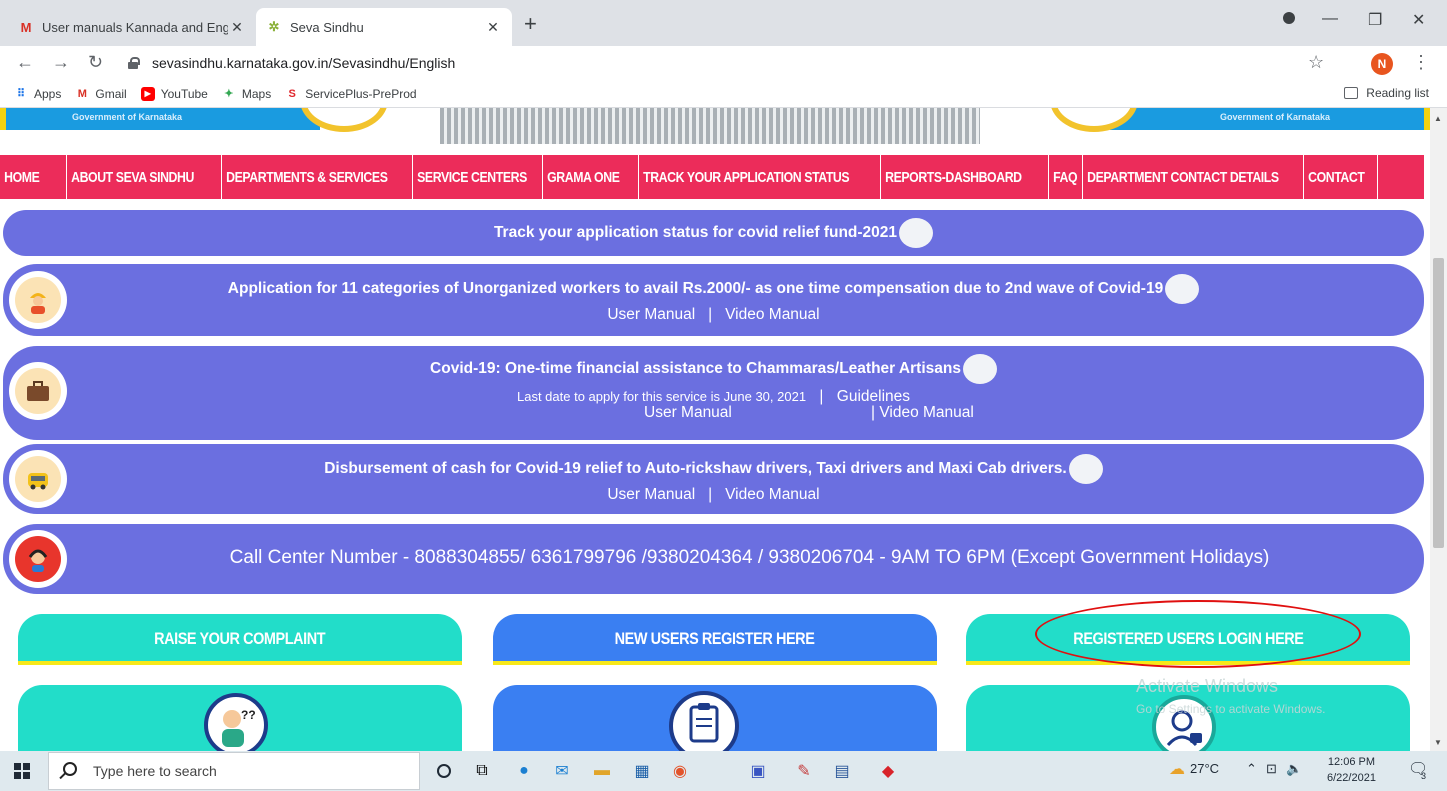 The width and height of the screenshot is (1447, 791). I want to click on menu-home: HOME, so click(33, 177).